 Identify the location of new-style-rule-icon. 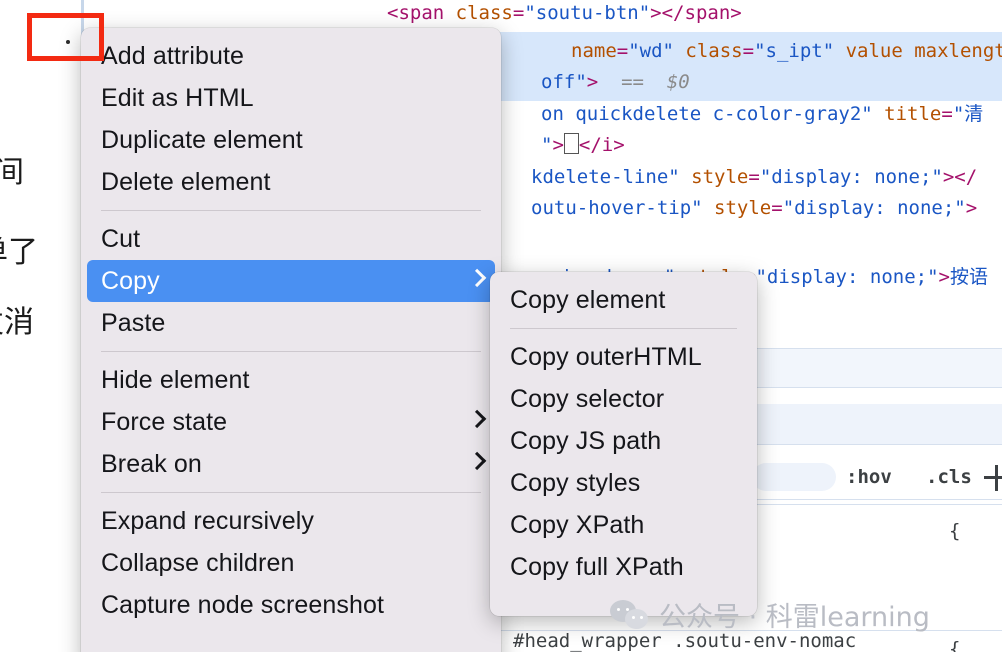
(993, 478).